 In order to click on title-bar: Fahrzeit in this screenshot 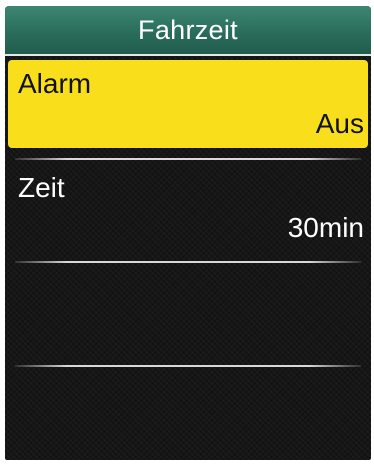, I will do `click(188, 31)`.